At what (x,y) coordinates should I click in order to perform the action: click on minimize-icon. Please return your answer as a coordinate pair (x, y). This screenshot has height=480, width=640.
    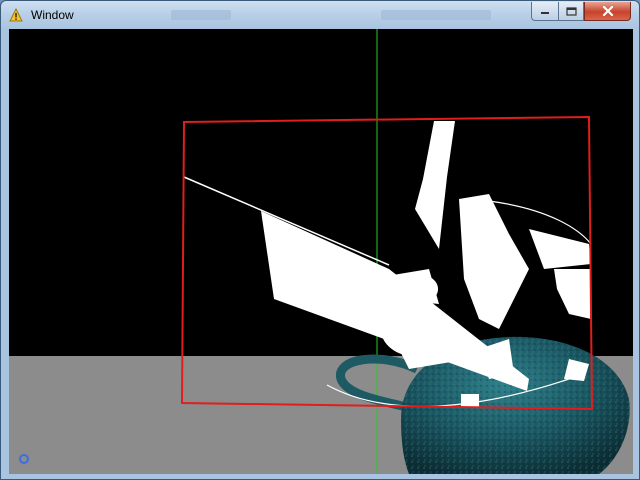
    Looking at the image, I should click on (545, 13).